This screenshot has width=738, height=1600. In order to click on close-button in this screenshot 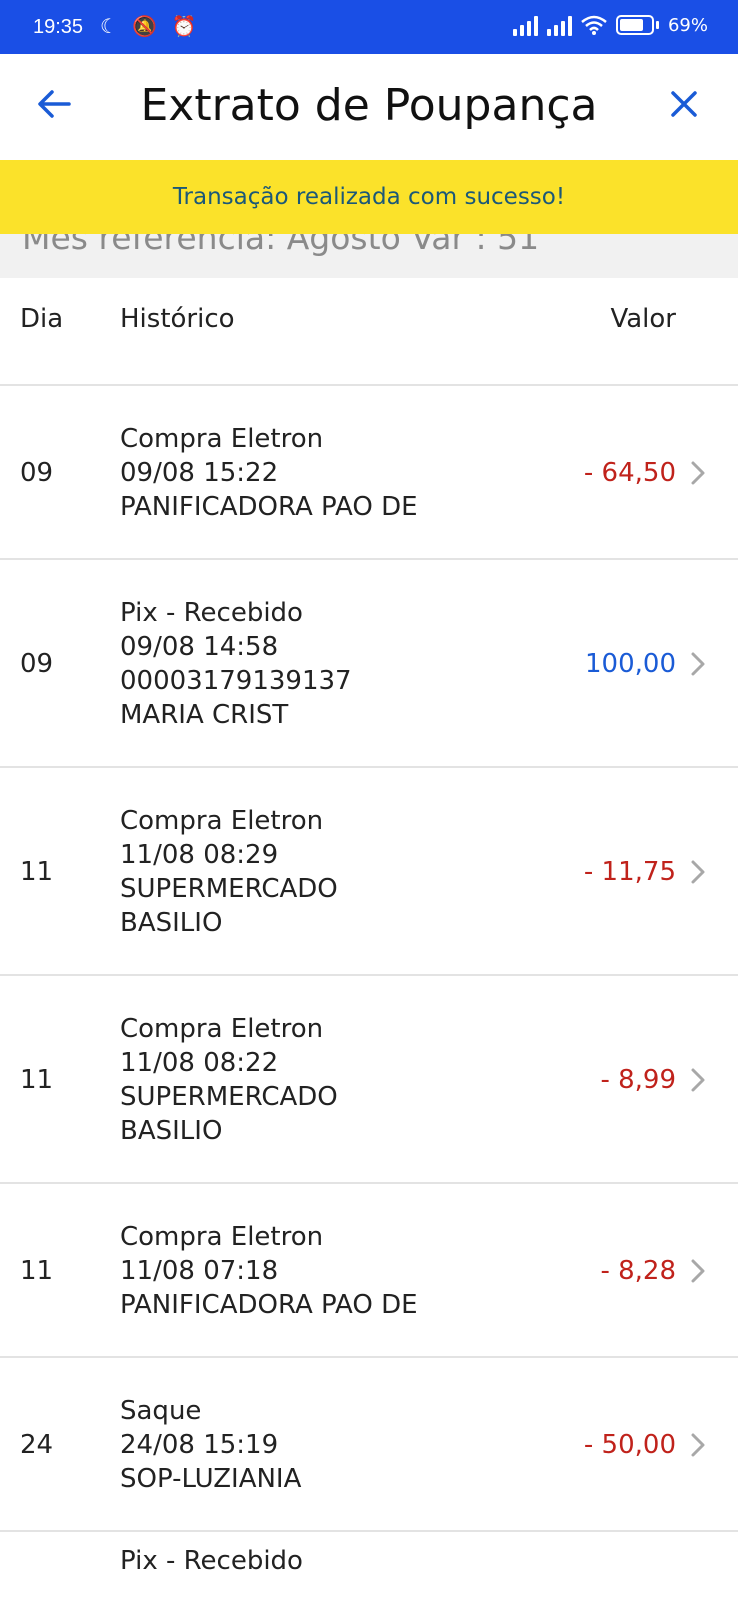, I will do `click(684, 104)`.